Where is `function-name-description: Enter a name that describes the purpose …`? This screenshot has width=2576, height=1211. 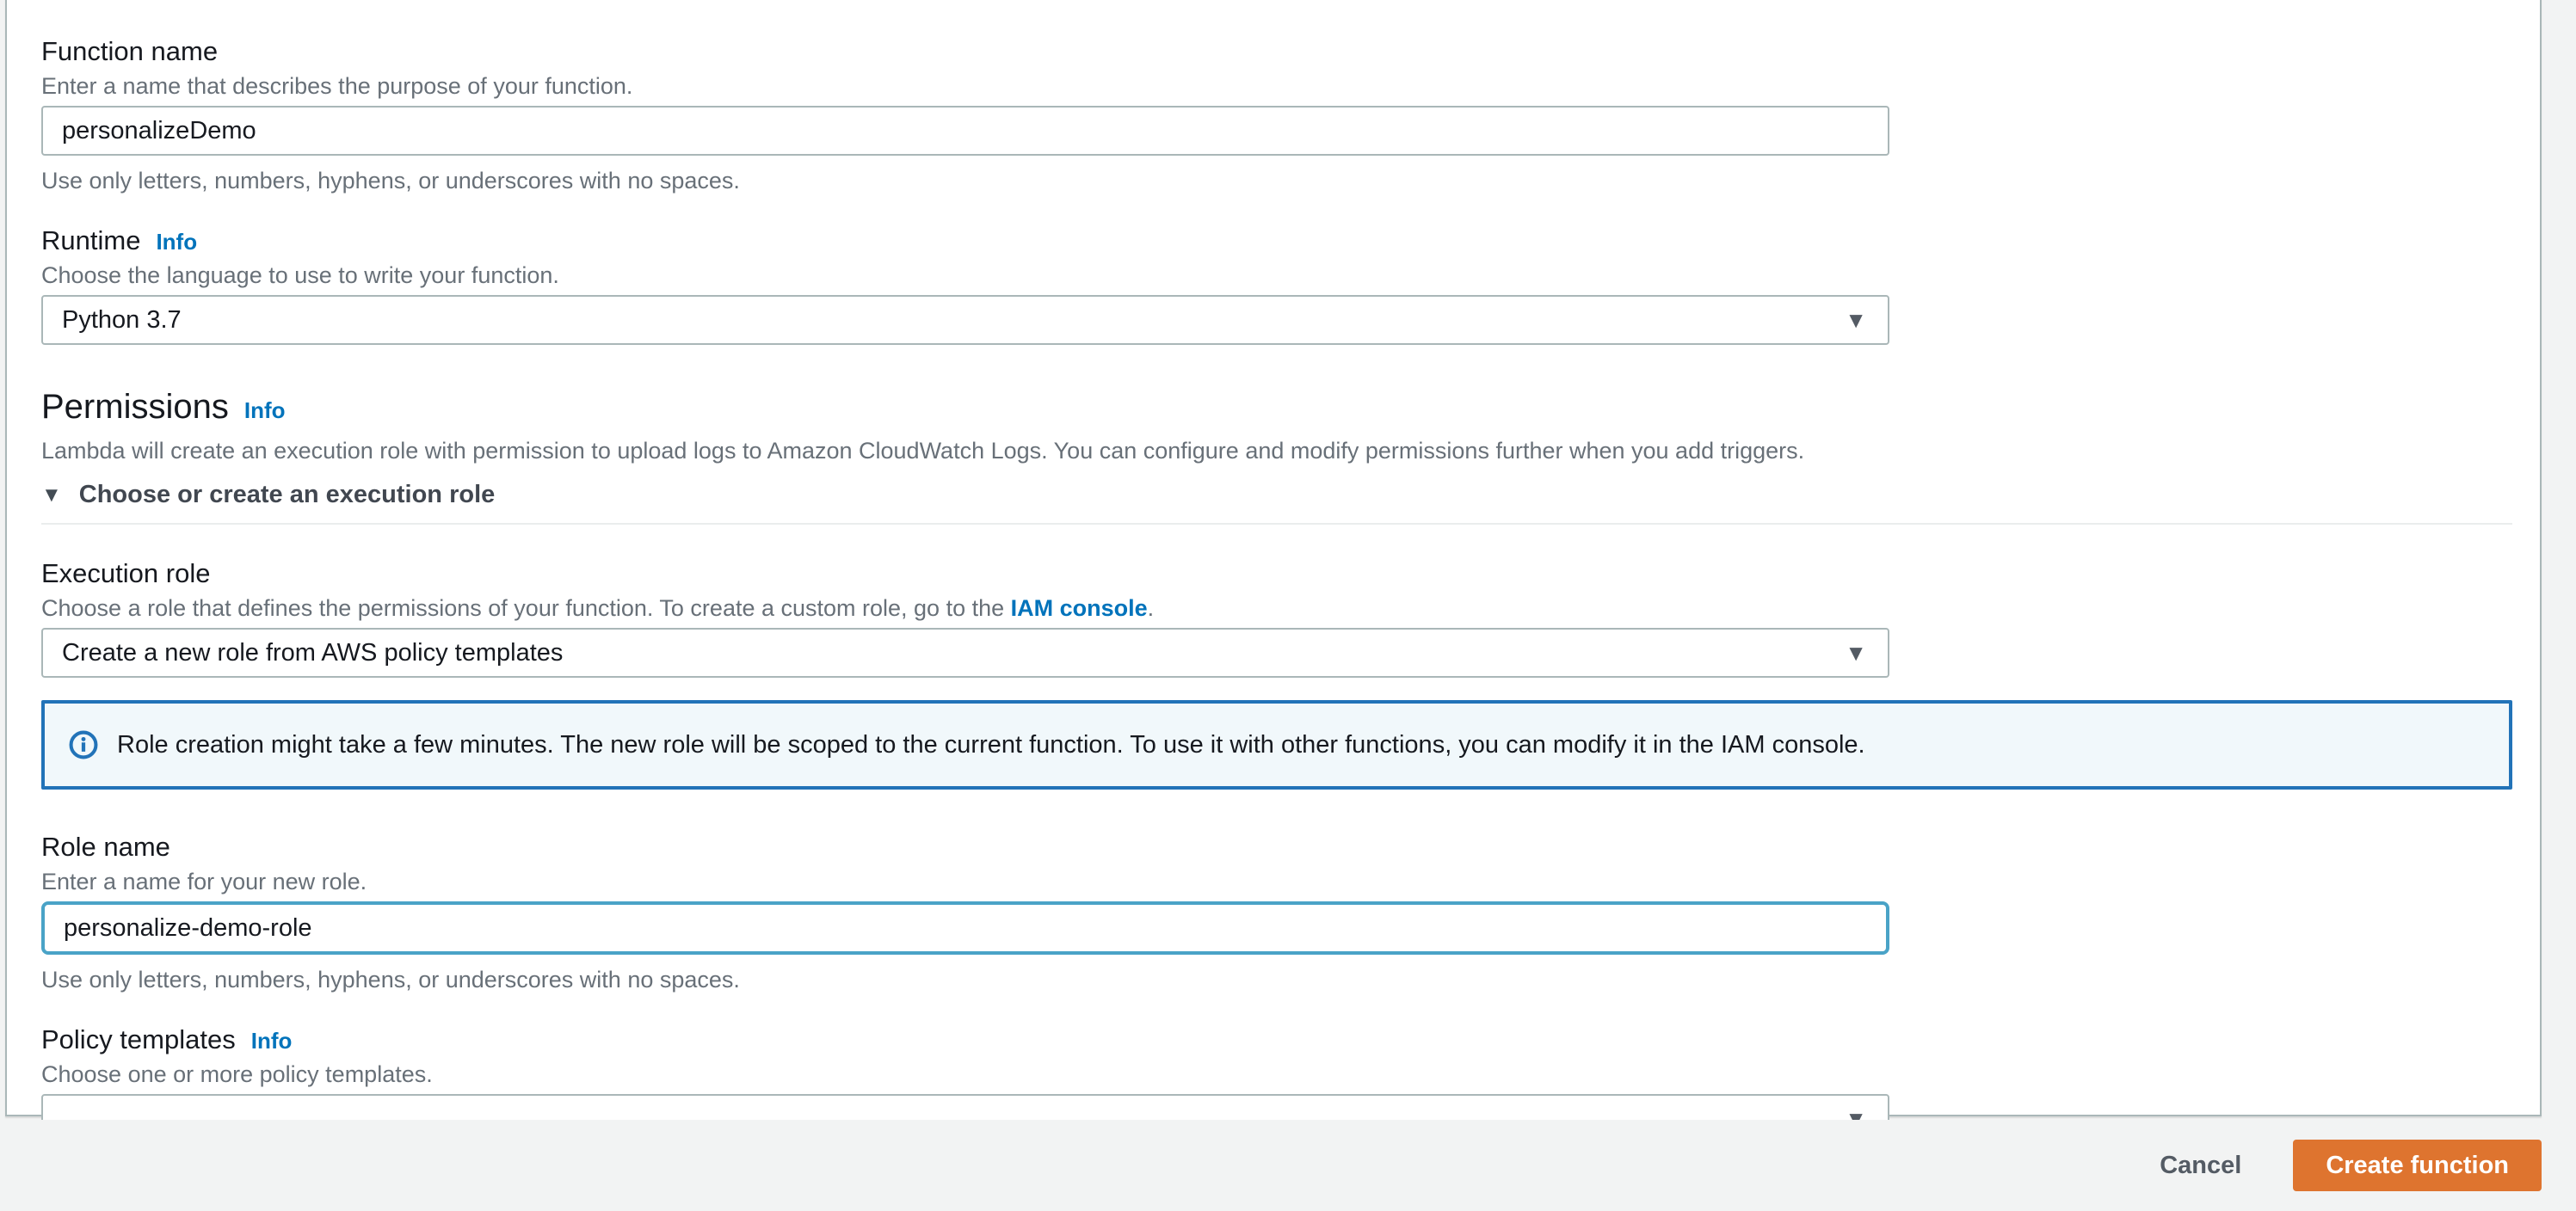
function-name-description: Enter a name that describes the purpose … is located at coordinates (337, 86).